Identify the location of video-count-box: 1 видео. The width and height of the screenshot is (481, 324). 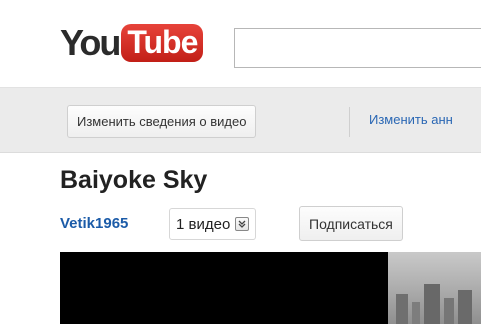
(213, 224).